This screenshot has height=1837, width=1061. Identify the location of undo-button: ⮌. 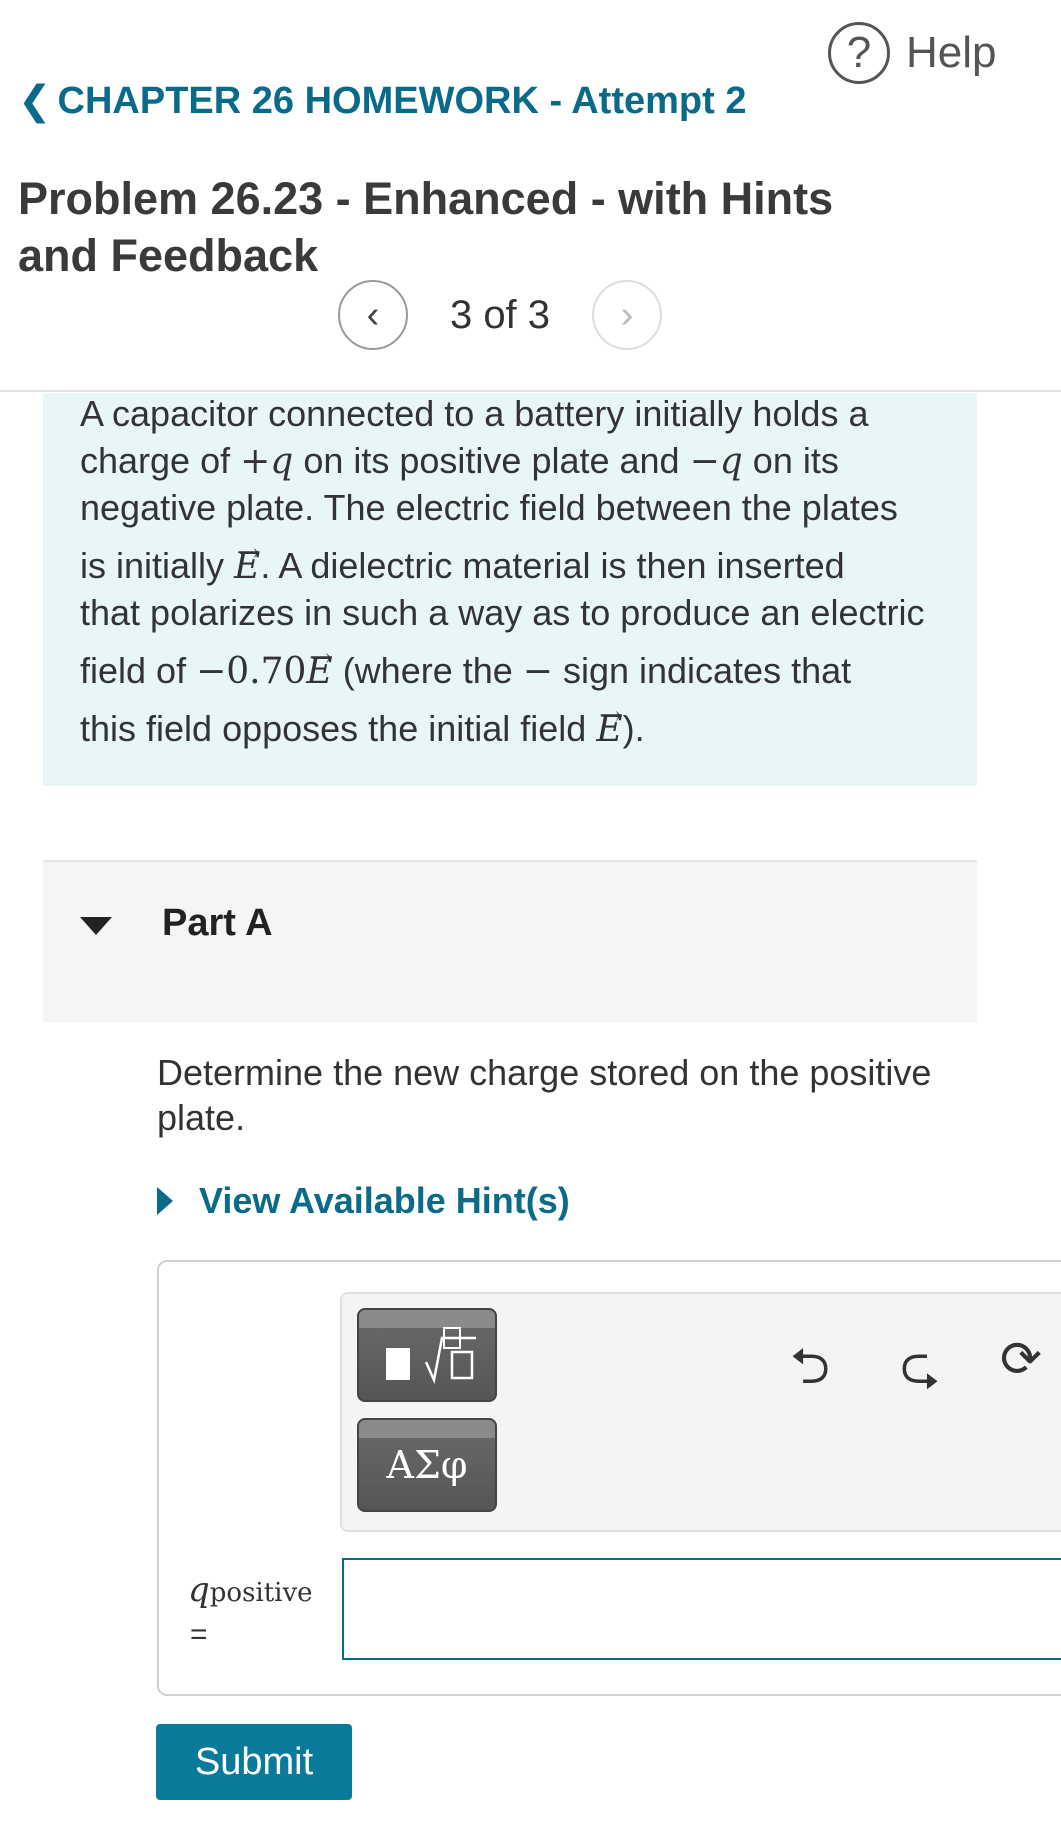
(810, 1372).